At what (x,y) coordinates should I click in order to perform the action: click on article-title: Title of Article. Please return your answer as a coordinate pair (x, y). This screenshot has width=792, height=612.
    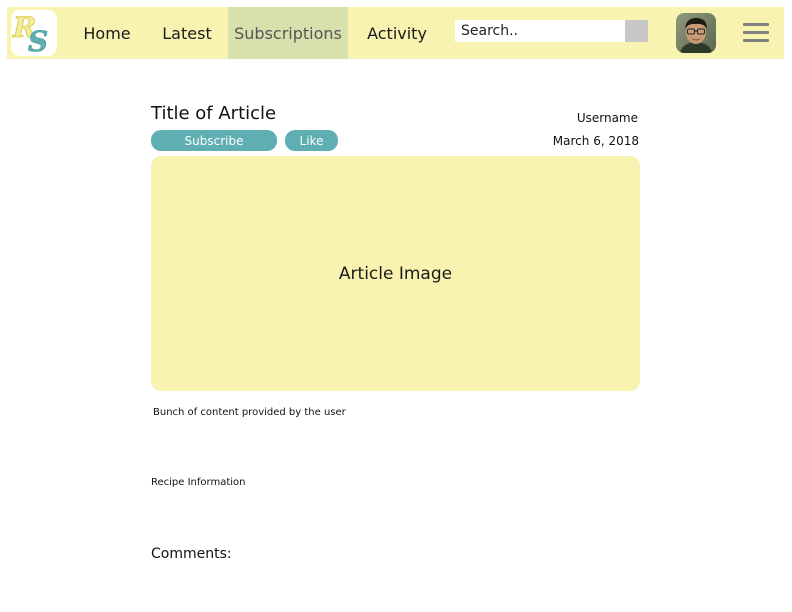
    Looking at the image, I should click on (214, 113).